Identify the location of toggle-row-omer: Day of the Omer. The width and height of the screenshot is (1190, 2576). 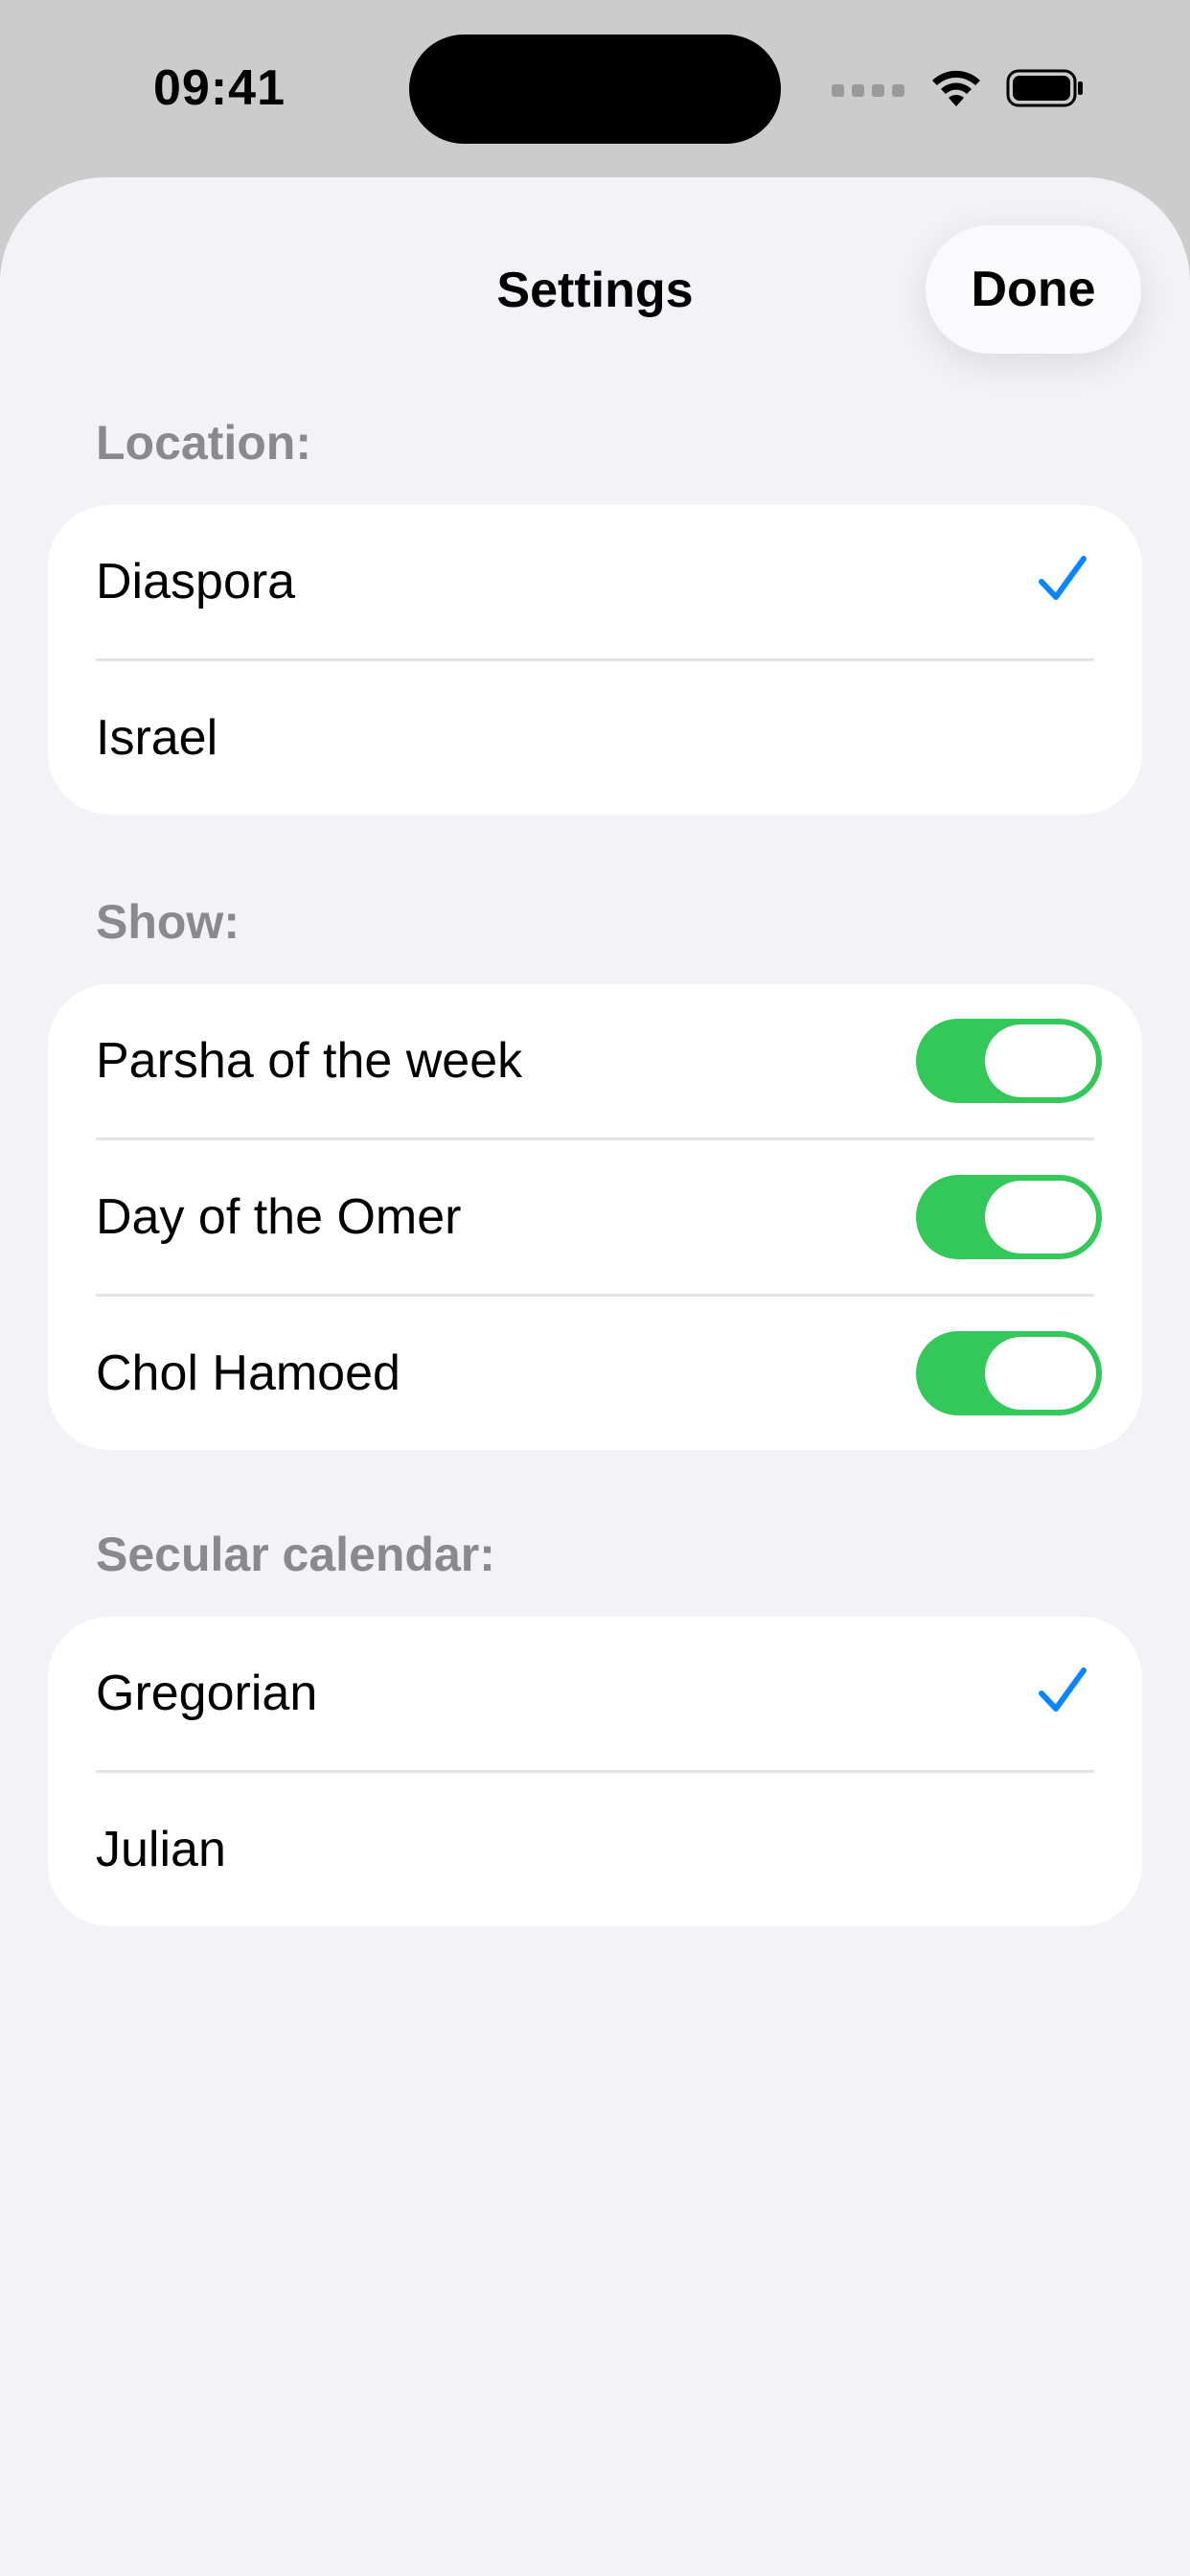
(595, 1217).